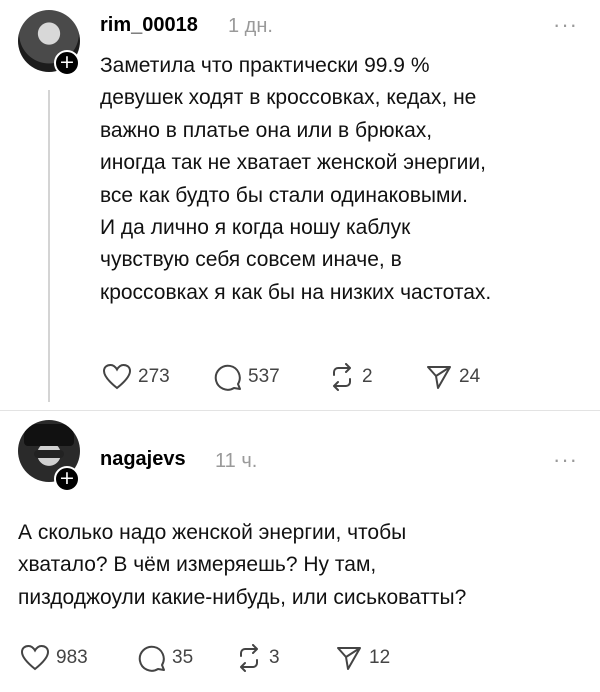 Image resolution: width=600 pixels, height=692 pixels. Describe the element at coordinates (183, 657) in the screenshot. I see `comment-count: 35` at that location.